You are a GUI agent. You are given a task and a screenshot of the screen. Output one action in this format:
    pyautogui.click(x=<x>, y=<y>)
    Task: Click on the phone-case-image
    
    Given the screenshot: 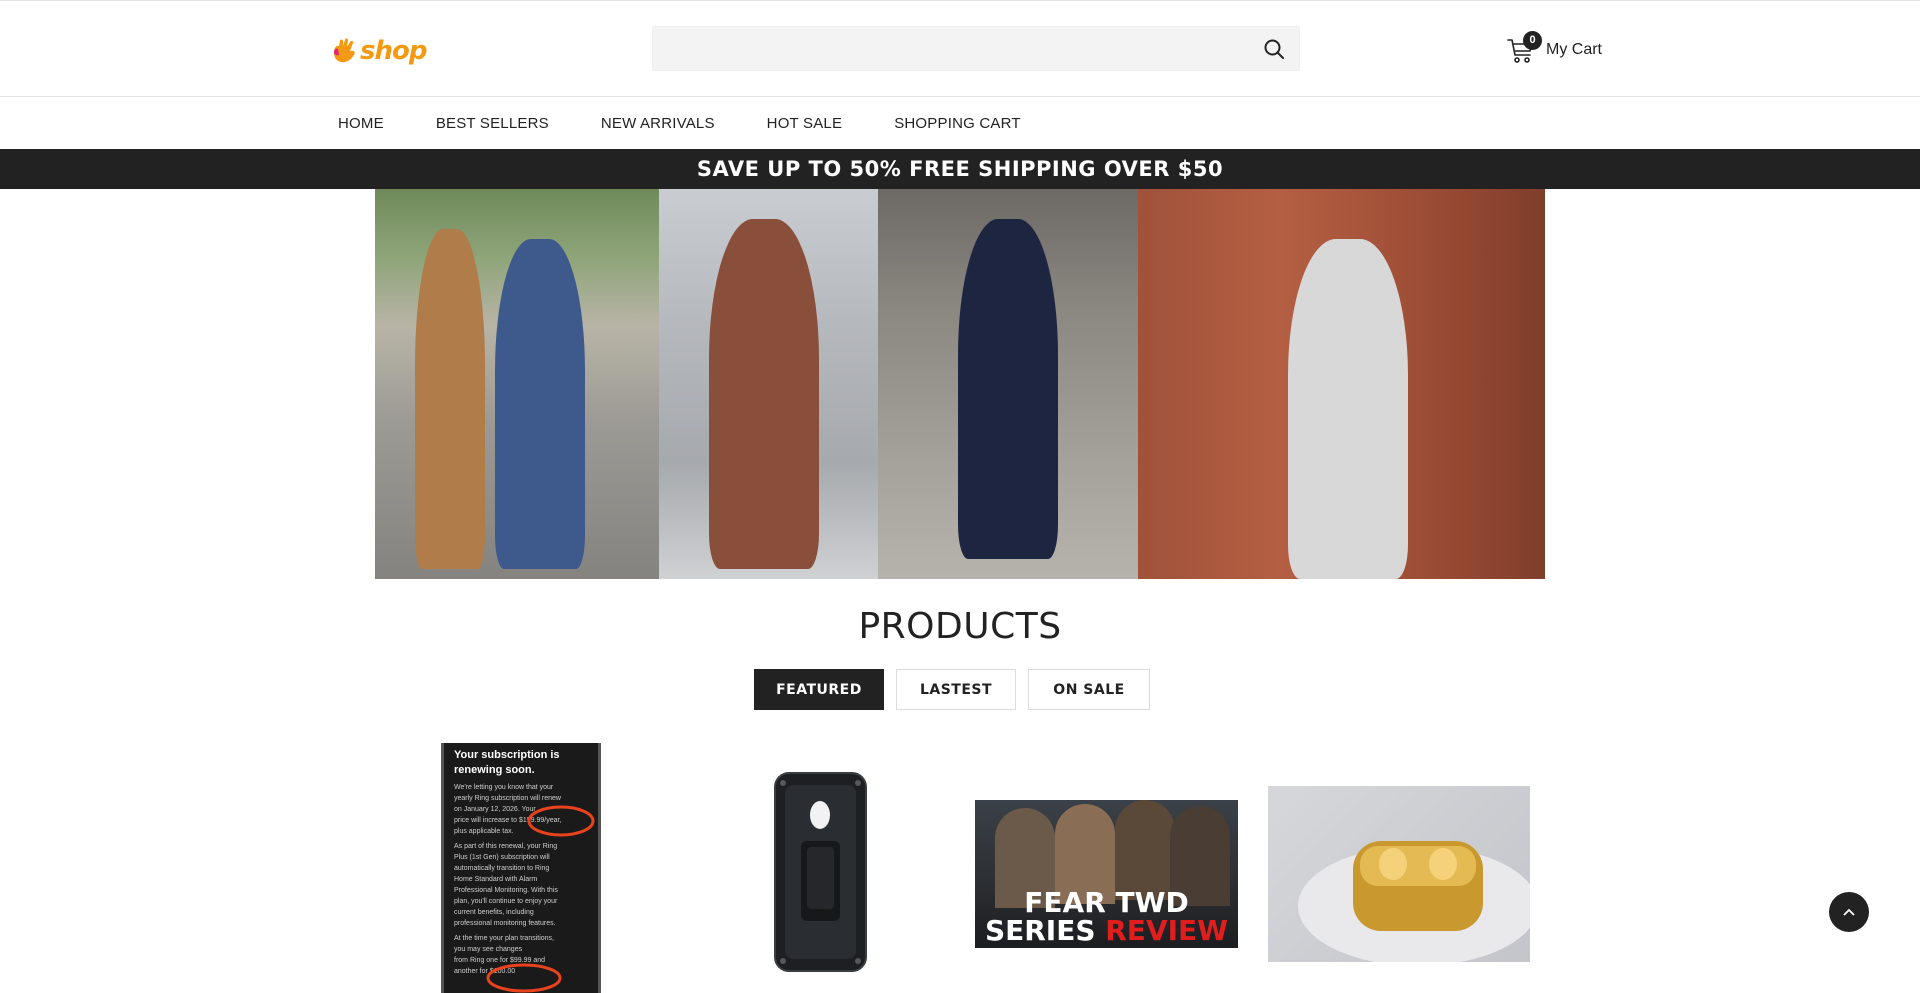 What is the action you would take?
    pyautogui.click(x=820, y=872)
    